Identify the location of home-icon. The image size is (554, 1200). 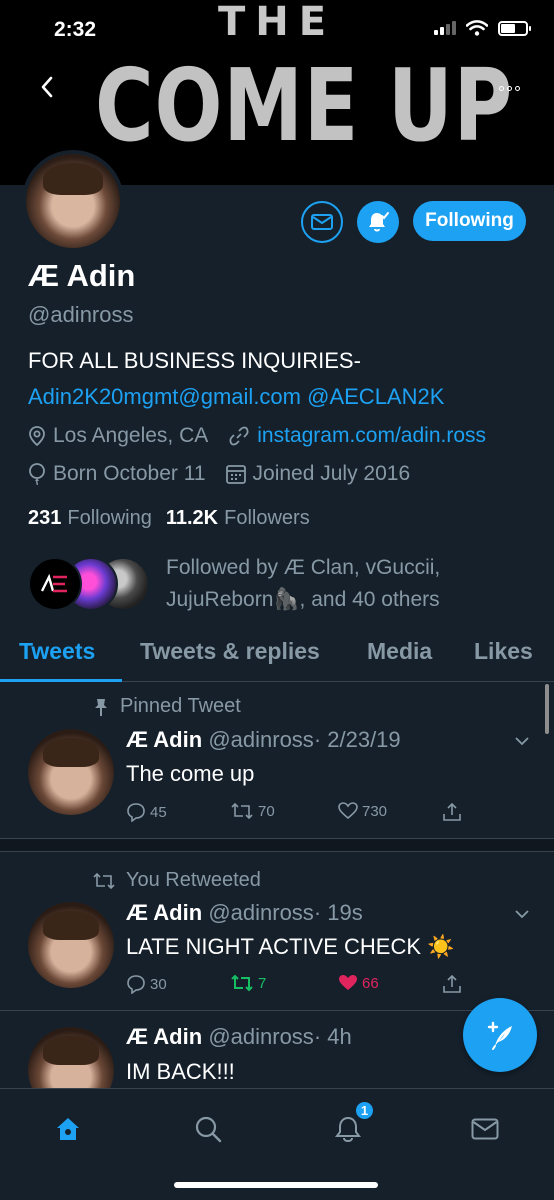
(68, 1129).